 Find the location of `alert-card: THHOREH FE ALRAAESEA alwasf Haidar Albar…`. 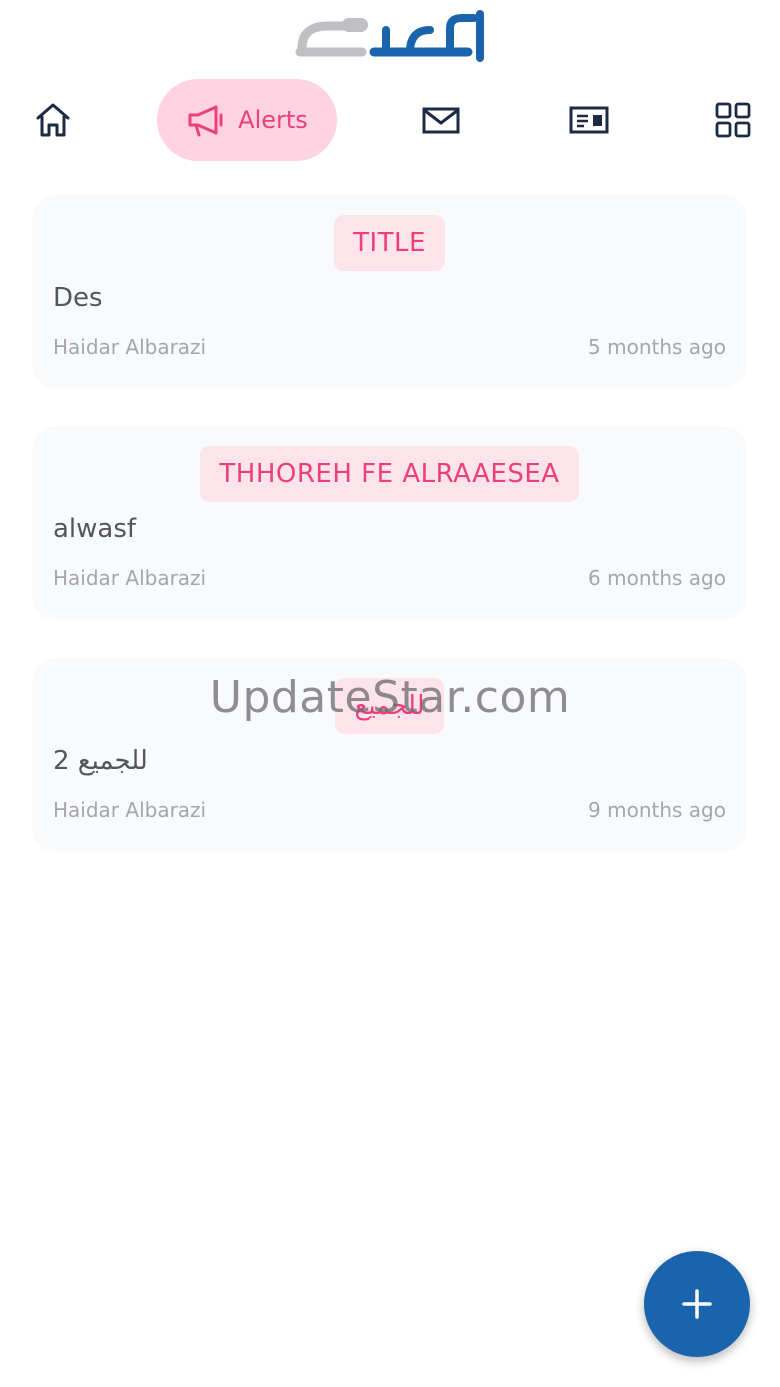

alert-card: THHOREH FE ALRAAESEA alwasf Haidar Albar… is located at coordinates (389, 522).